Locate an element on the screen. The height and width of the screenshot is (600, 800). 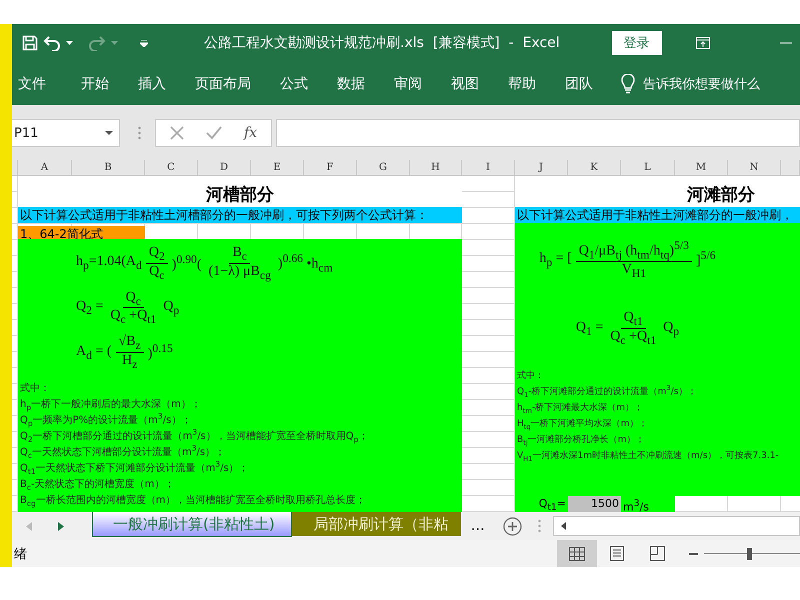
normal-view-button is located at coordinates (577, 553).